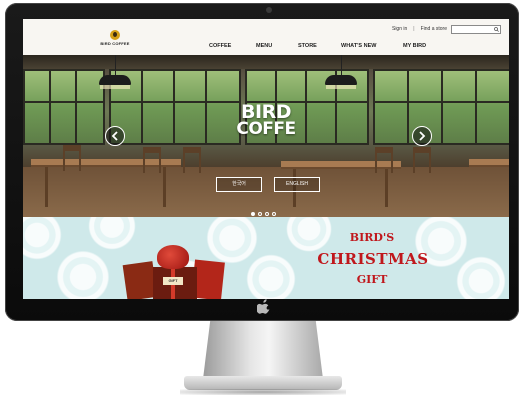 The height and width of the screenshot is (401, 527). I want to click on utility-links: Sign in | Find a store, so click(419, 29).